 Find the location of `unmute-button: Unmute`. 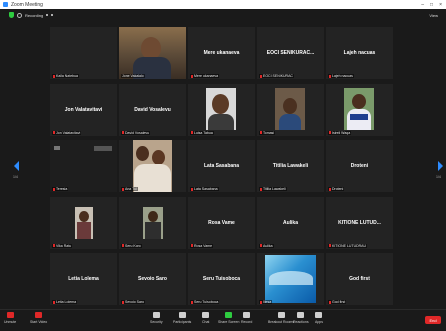

unmute-button: Unmute is located at coordinates (10, 318).